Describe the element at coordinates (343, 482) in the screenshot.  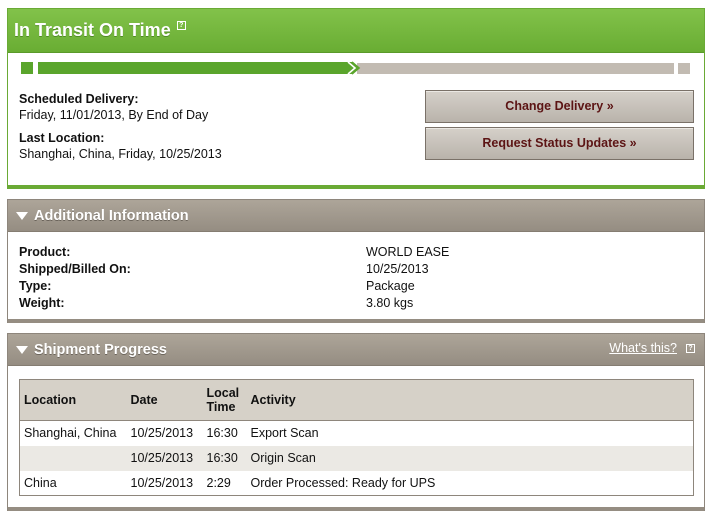
I see `cell-activity: Order Processed: Ready for UPS` at that location.